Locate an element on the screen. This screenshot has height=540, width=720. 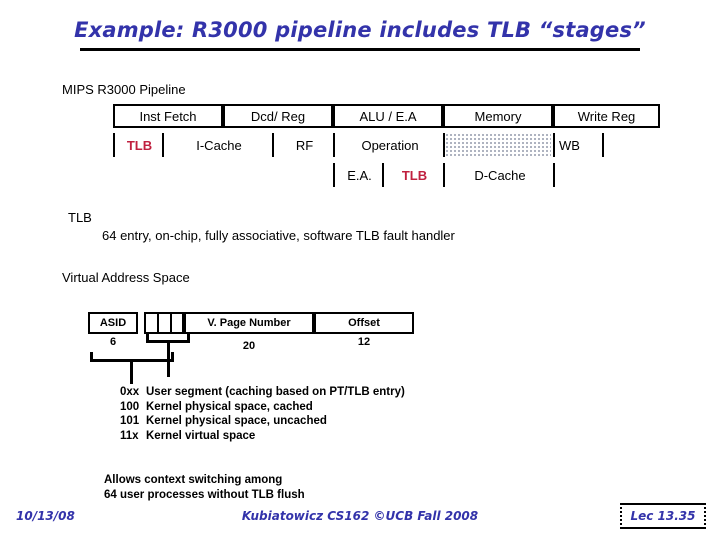
pipeline-cell-dcache: D-Cache is located at coordinates (500, 175).